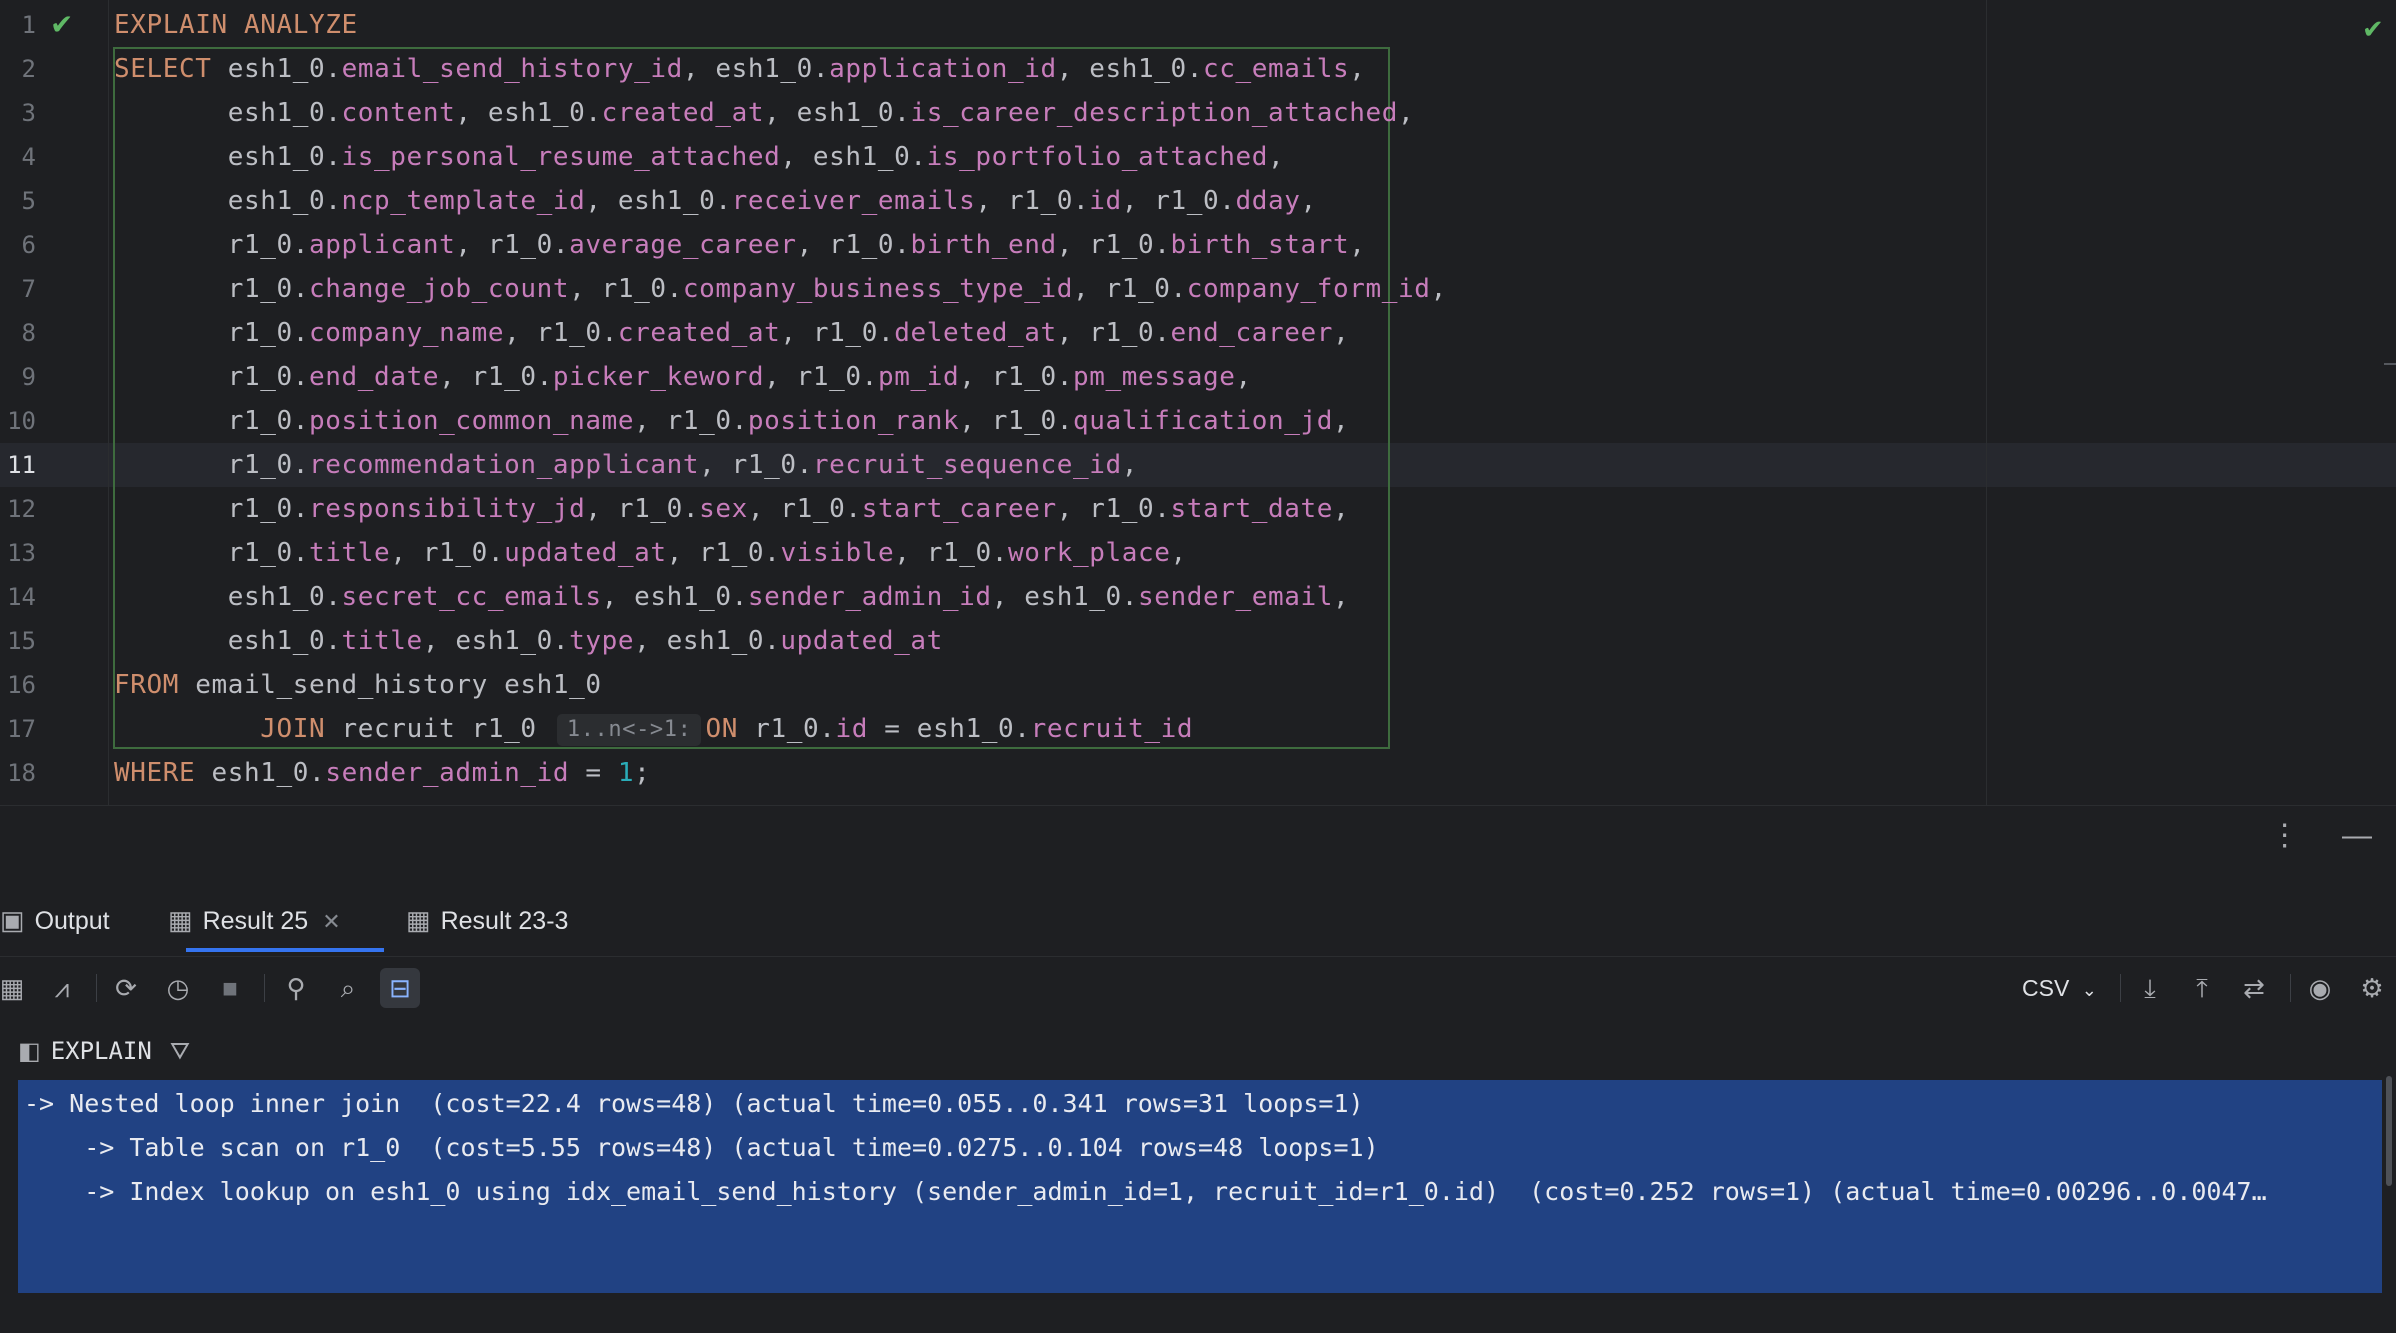  I want to click on line-number: 16, so click(18, 685).